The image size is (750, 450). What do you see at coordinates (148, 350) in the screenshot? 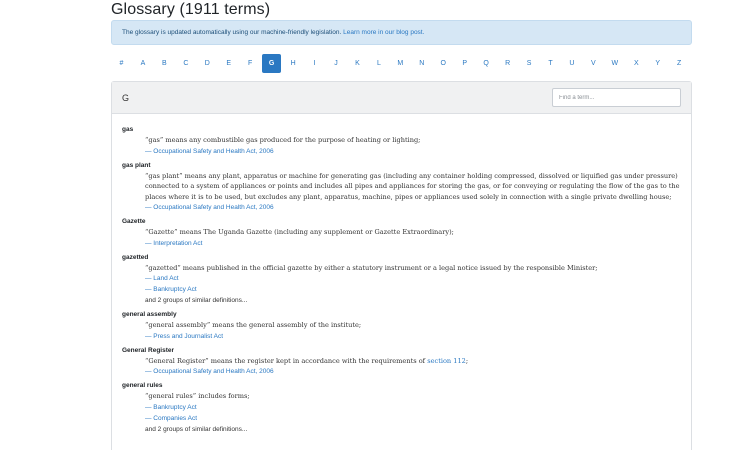
I see `term-name: General Register` at bounding box center [148, 350].